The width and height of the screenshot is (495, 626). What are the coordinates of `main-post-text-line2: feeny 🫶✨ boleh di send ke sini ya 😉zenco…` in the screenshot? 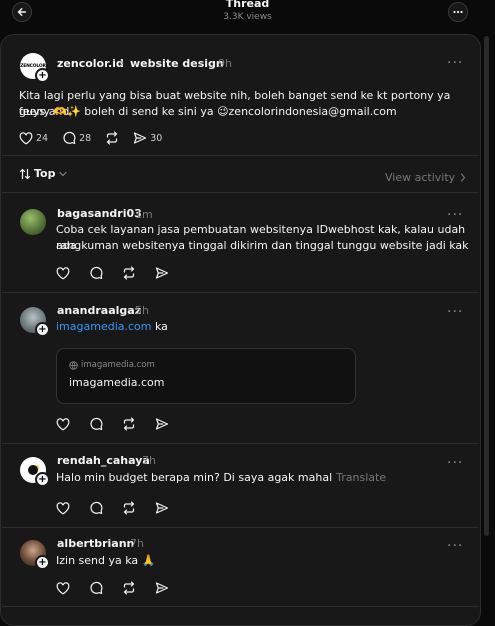 It's located at (208, 111).